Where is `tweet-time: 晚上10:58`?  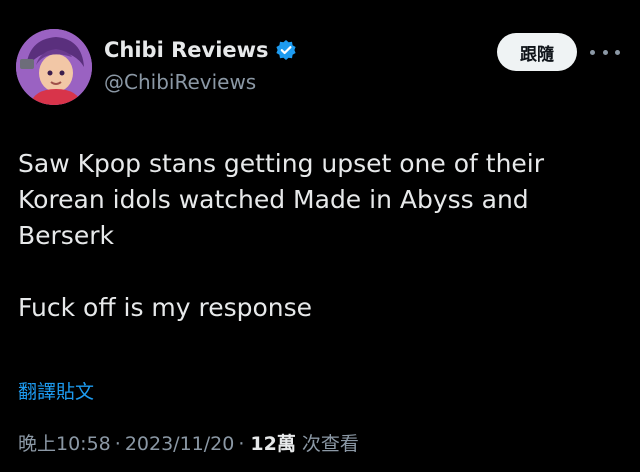 tweet-time: 晚上10:58 is located at coordinates (64, 442).